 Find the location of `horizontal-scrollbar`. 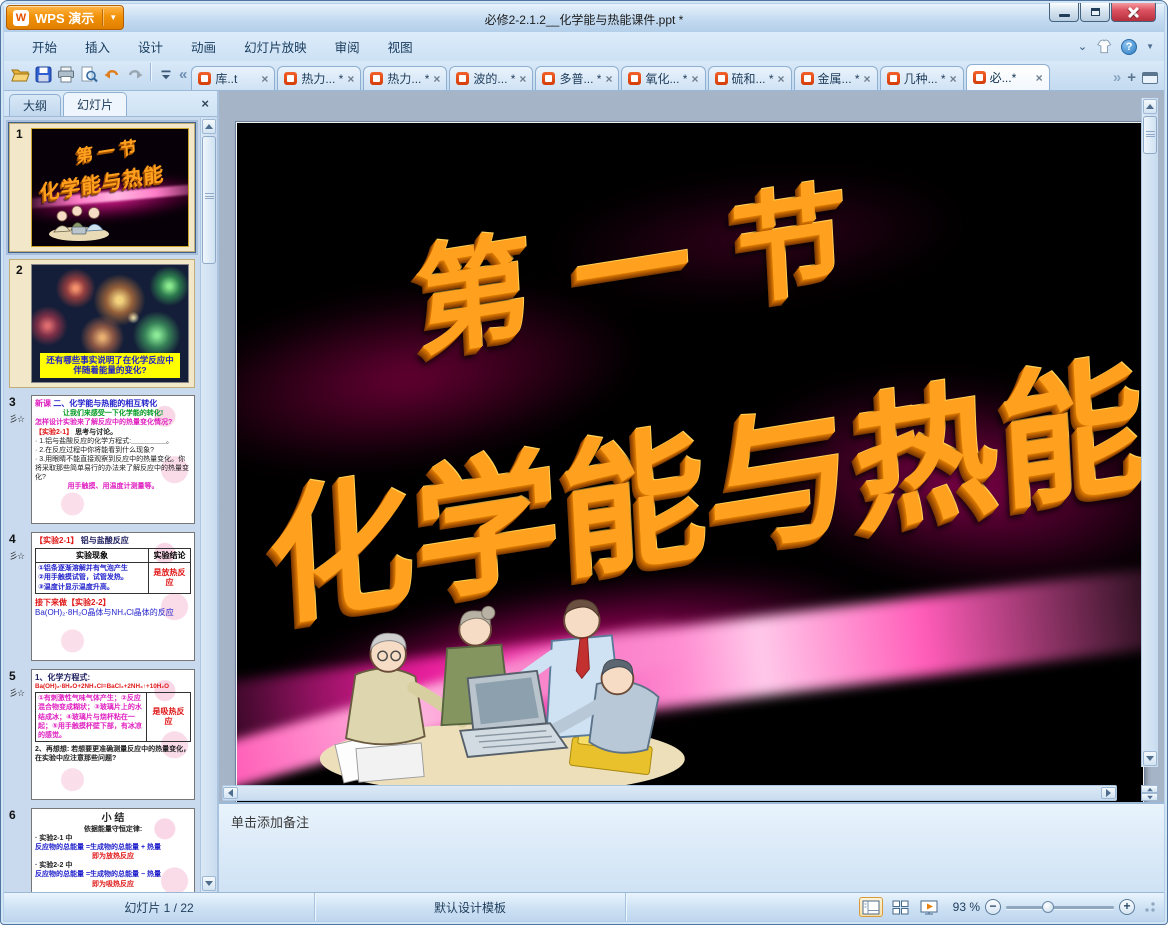

horizontal-scrollbar is located at coordinates (669, 793).